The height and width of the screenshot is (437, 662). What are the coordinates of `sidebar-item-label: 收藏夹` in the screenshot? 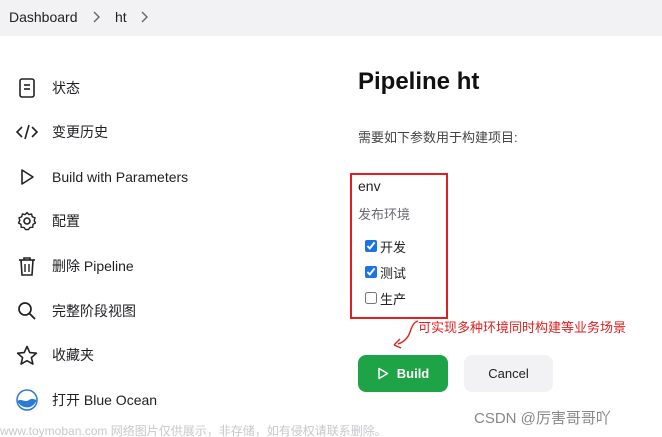 It's located at (73, 355).